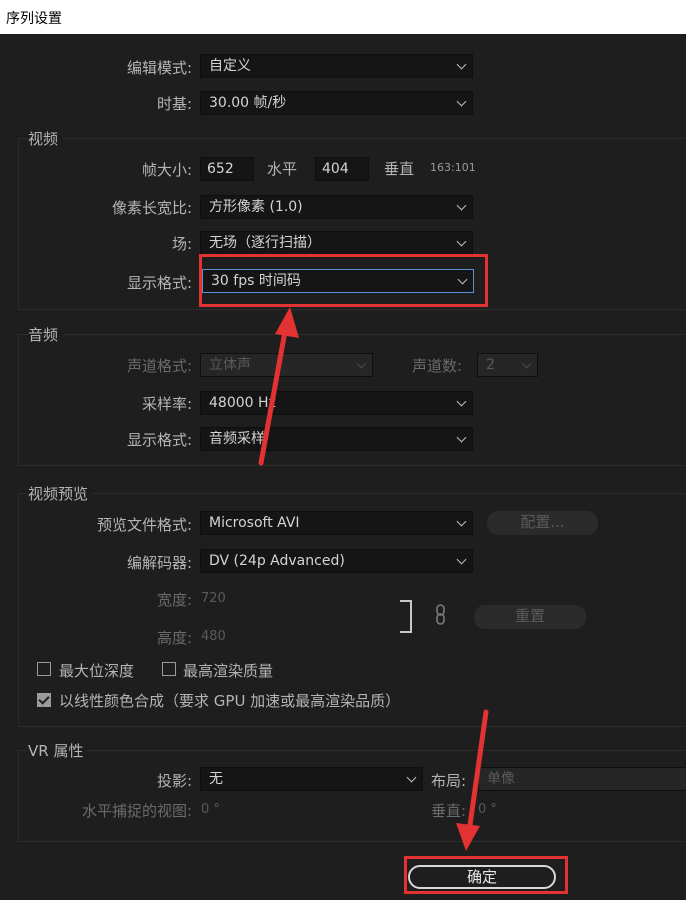 The image size is (686, 900). What do you see at coordinates (273, 394) in the screenshot?
I see `arrow-up-shaft` at bounding box center [273, 394].